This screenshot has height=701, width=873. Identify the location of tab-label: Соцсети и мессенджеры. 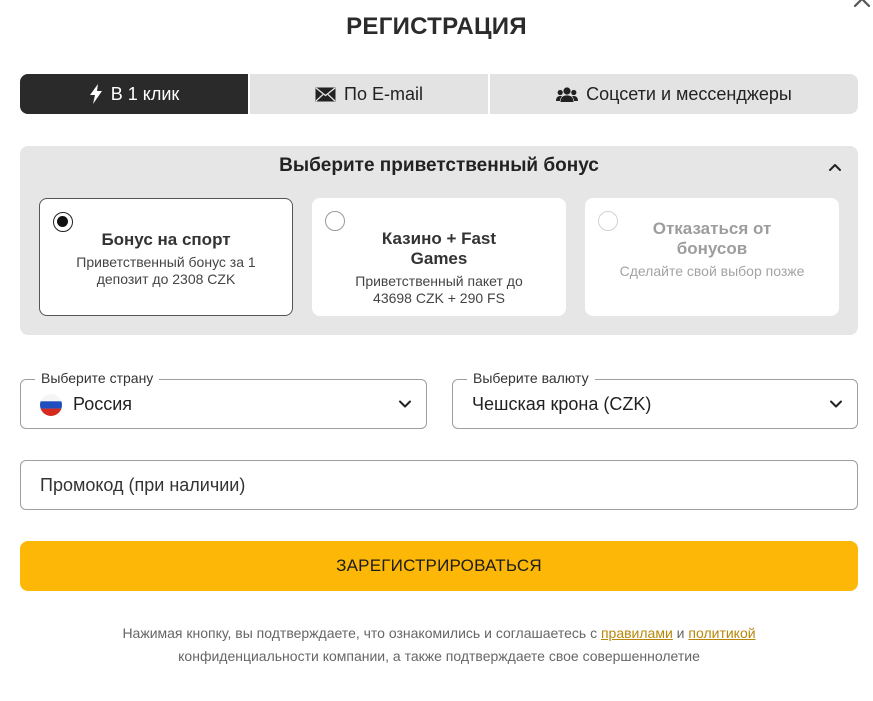
(689, 93).